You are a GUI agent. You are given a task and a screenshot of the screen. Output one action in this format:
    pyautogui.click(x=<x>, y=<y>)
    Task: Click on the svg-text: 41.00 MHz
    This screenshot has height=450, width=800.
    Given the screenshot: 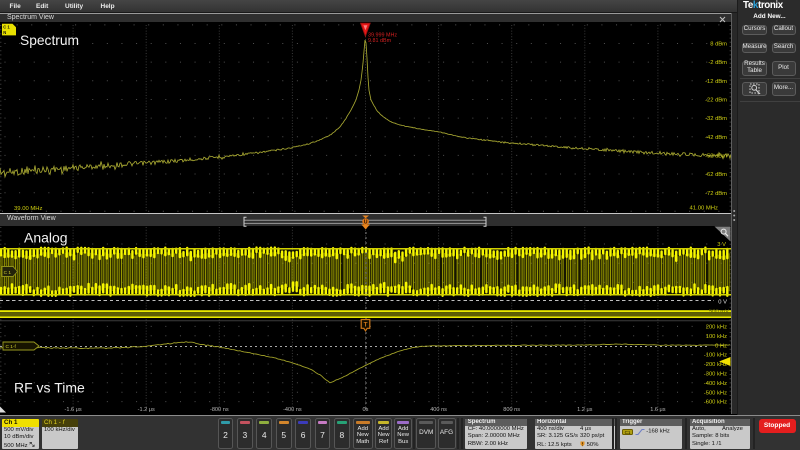 What is the action you would take?
    pyautogui.click(x=704, y=208)
    